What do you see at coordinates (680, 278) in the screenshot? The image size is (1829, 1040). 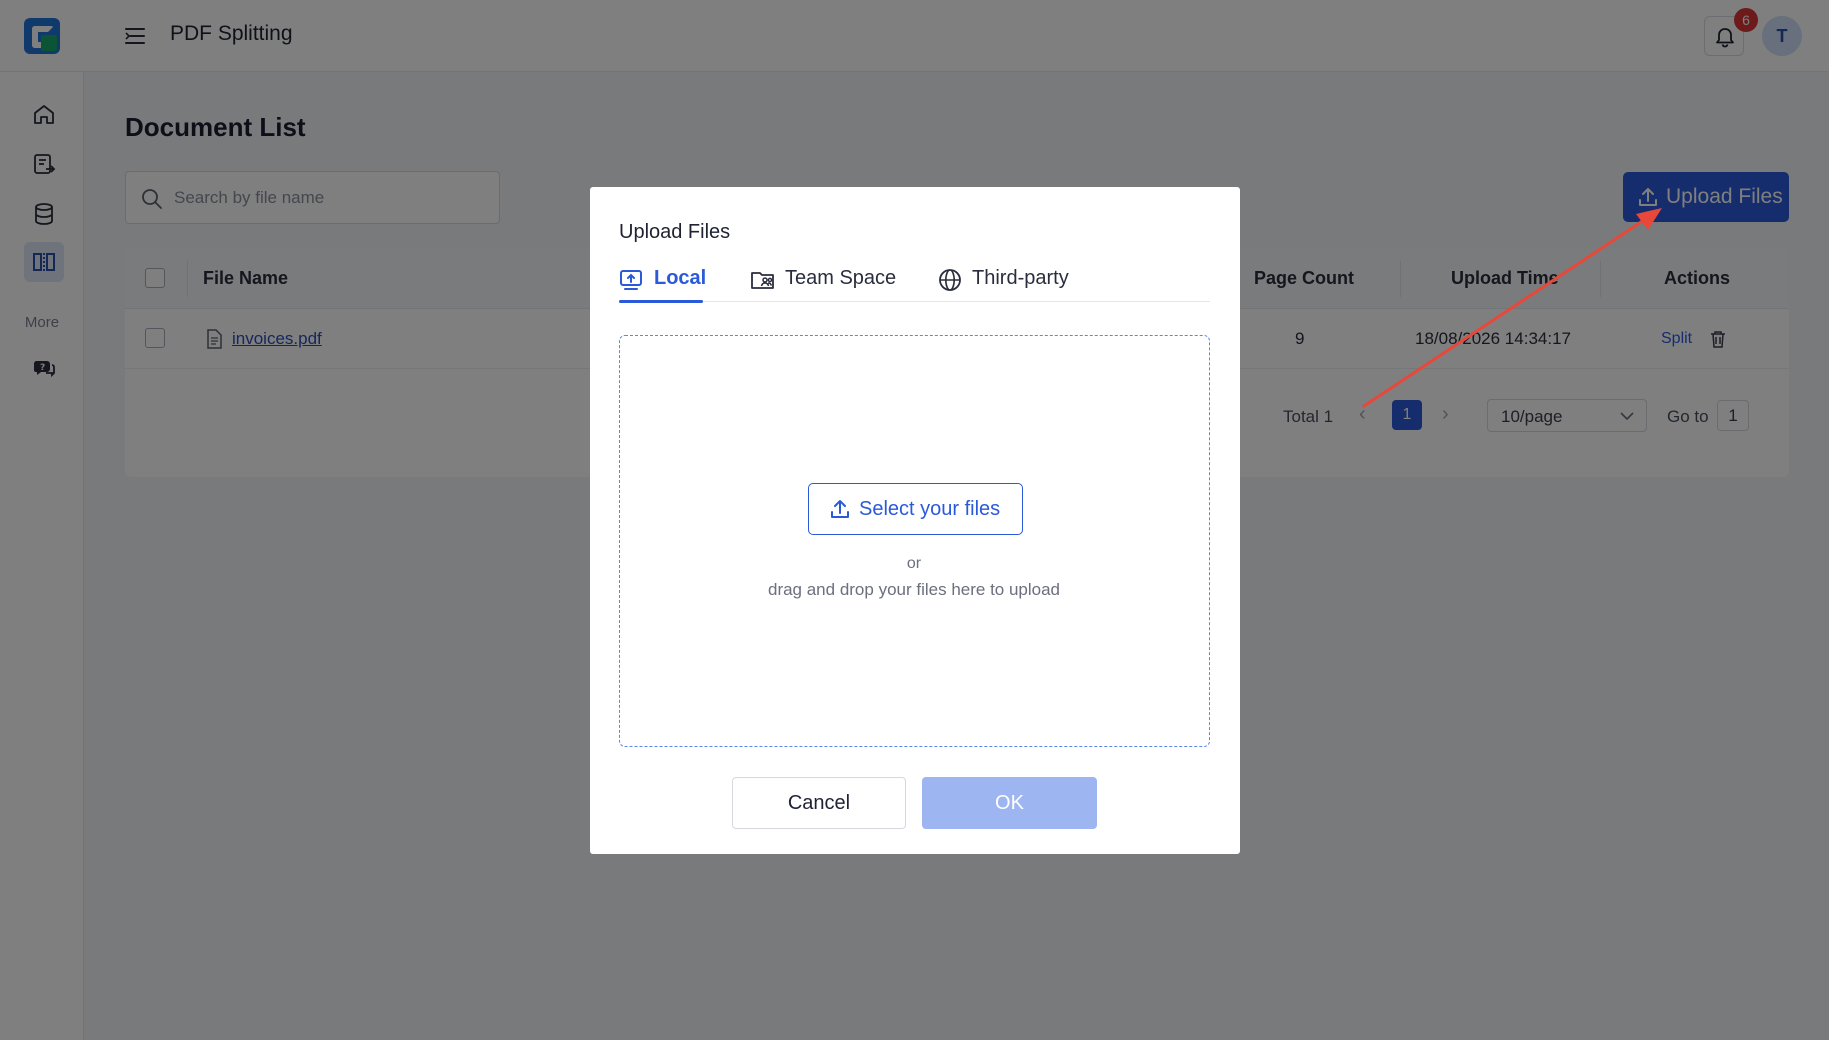 I see `tab-local-label: Local` at bounding box center [680, 278].